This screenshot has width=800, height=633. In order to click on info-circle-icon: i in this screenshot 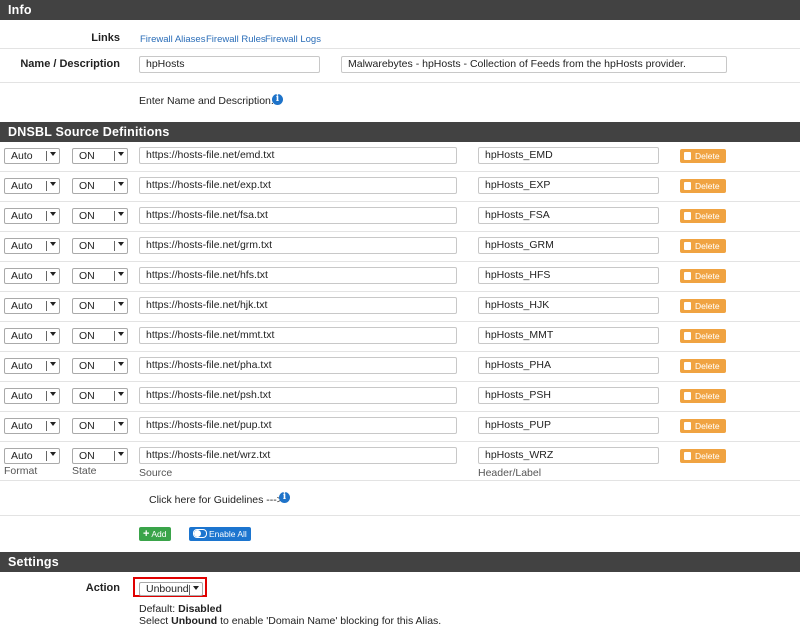, I will do `click(277, 99)`.